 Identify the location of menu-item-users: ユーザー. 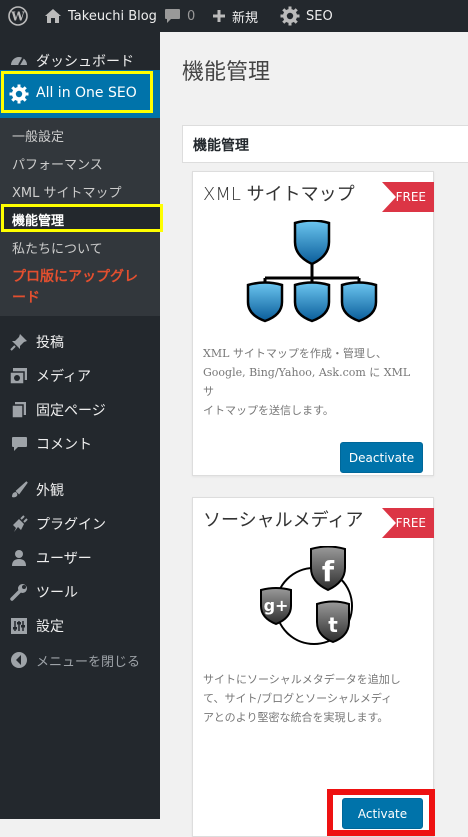
(80, 558).